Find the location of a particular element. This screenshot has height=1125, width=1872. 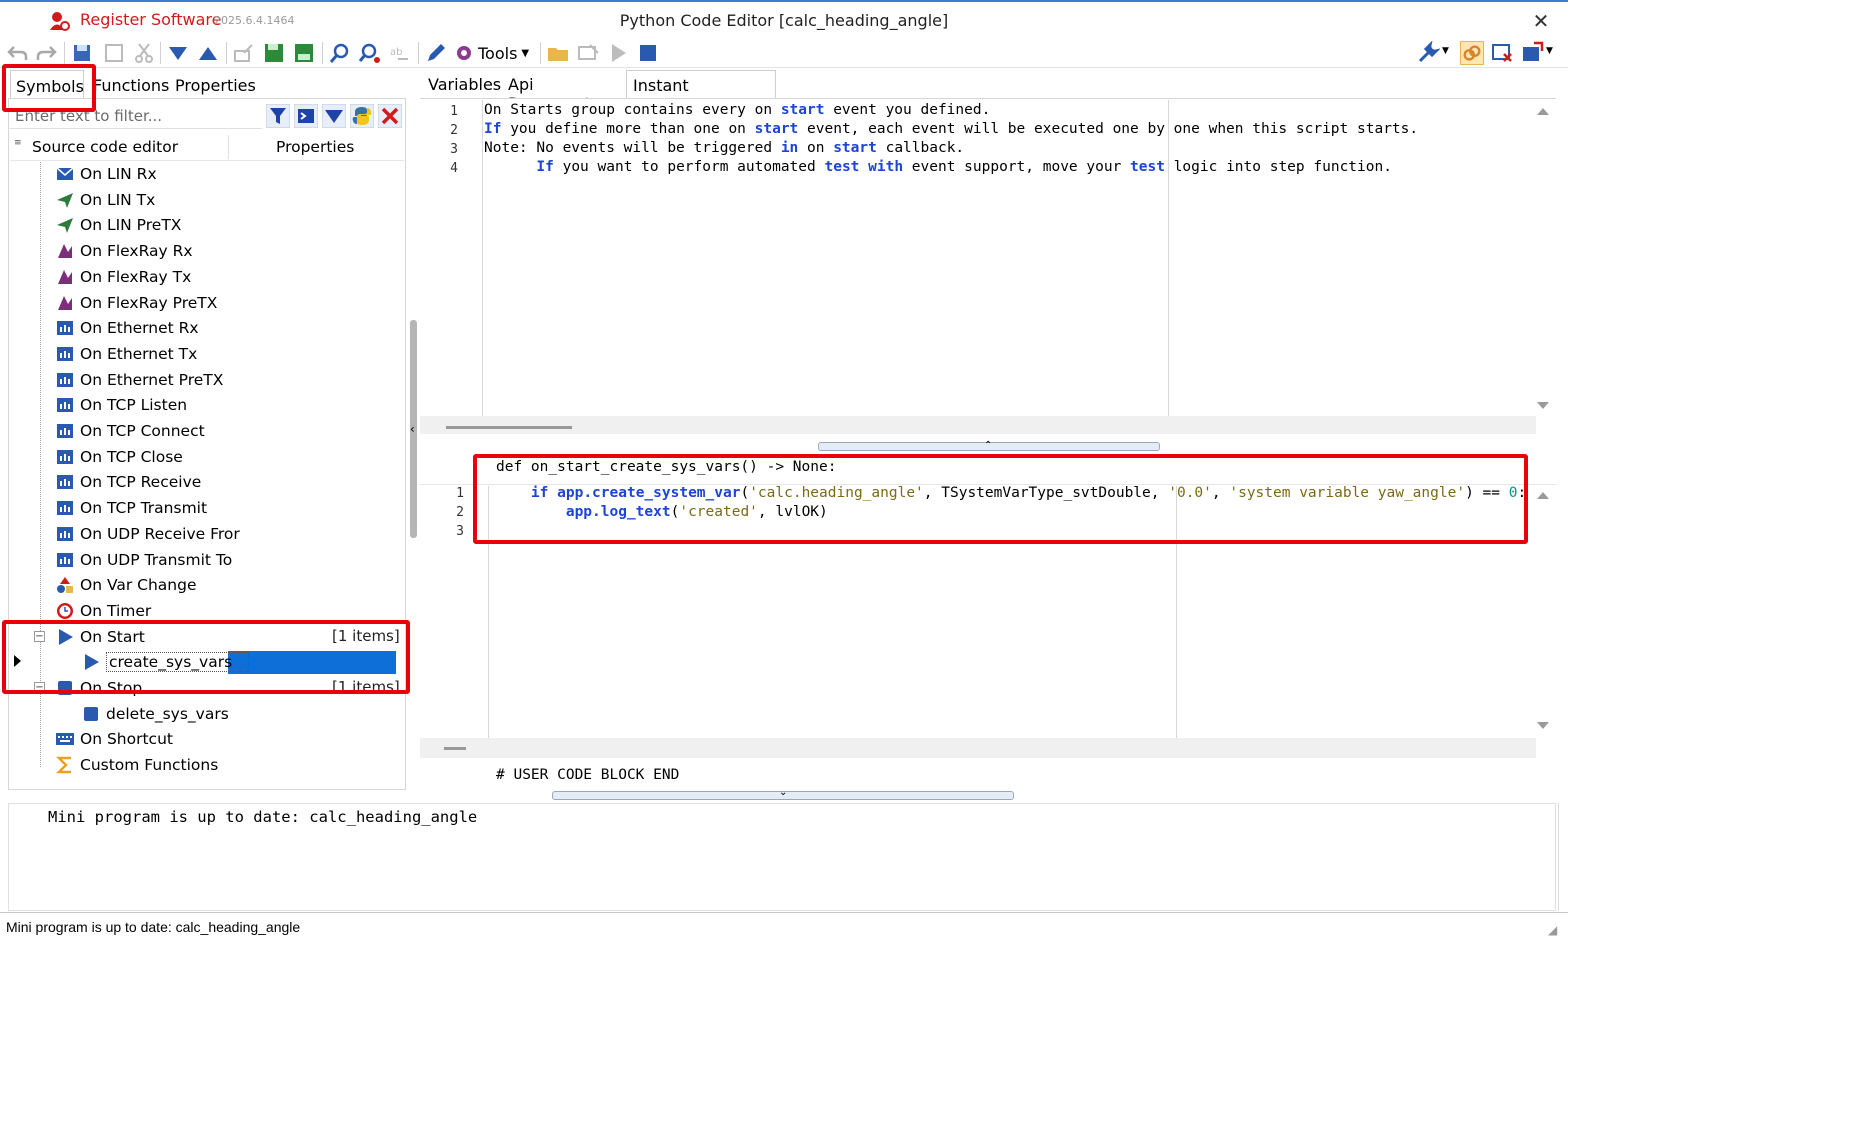

tree-item: On FlexRay Rx is located at coordinates (124, 251).